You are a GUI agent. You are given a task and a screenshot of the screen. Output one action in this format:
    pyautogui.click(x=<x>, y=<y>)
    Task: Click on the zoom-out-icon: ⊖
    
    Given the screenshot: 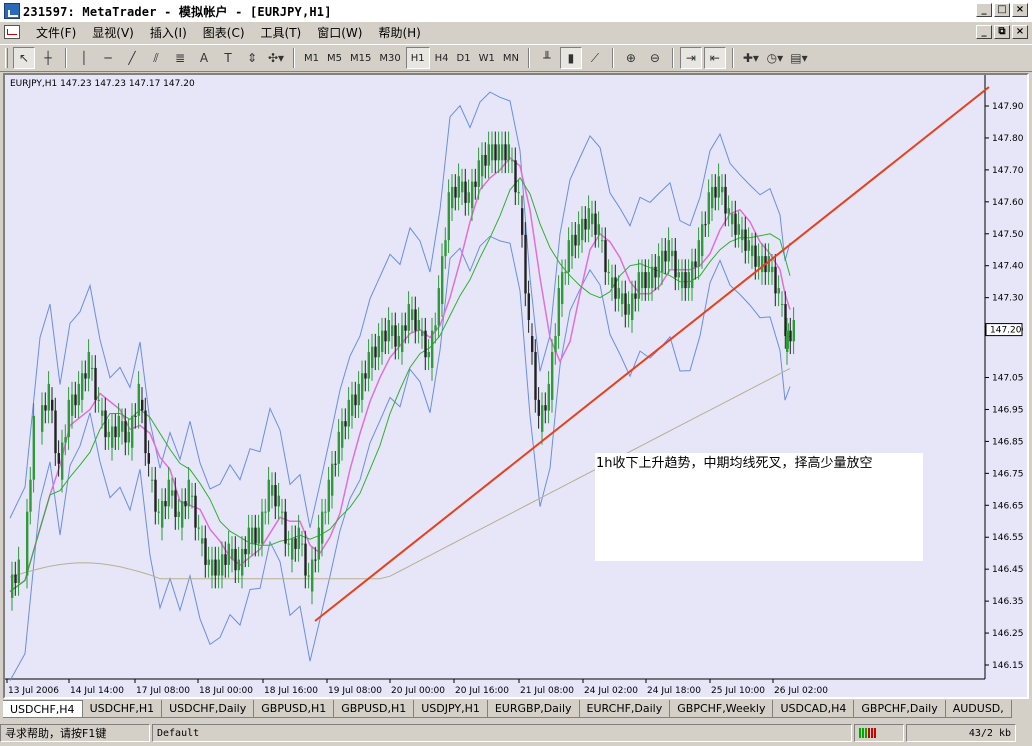 What is the action you would take?
    pyautogui.click(x=655, y=58)
    